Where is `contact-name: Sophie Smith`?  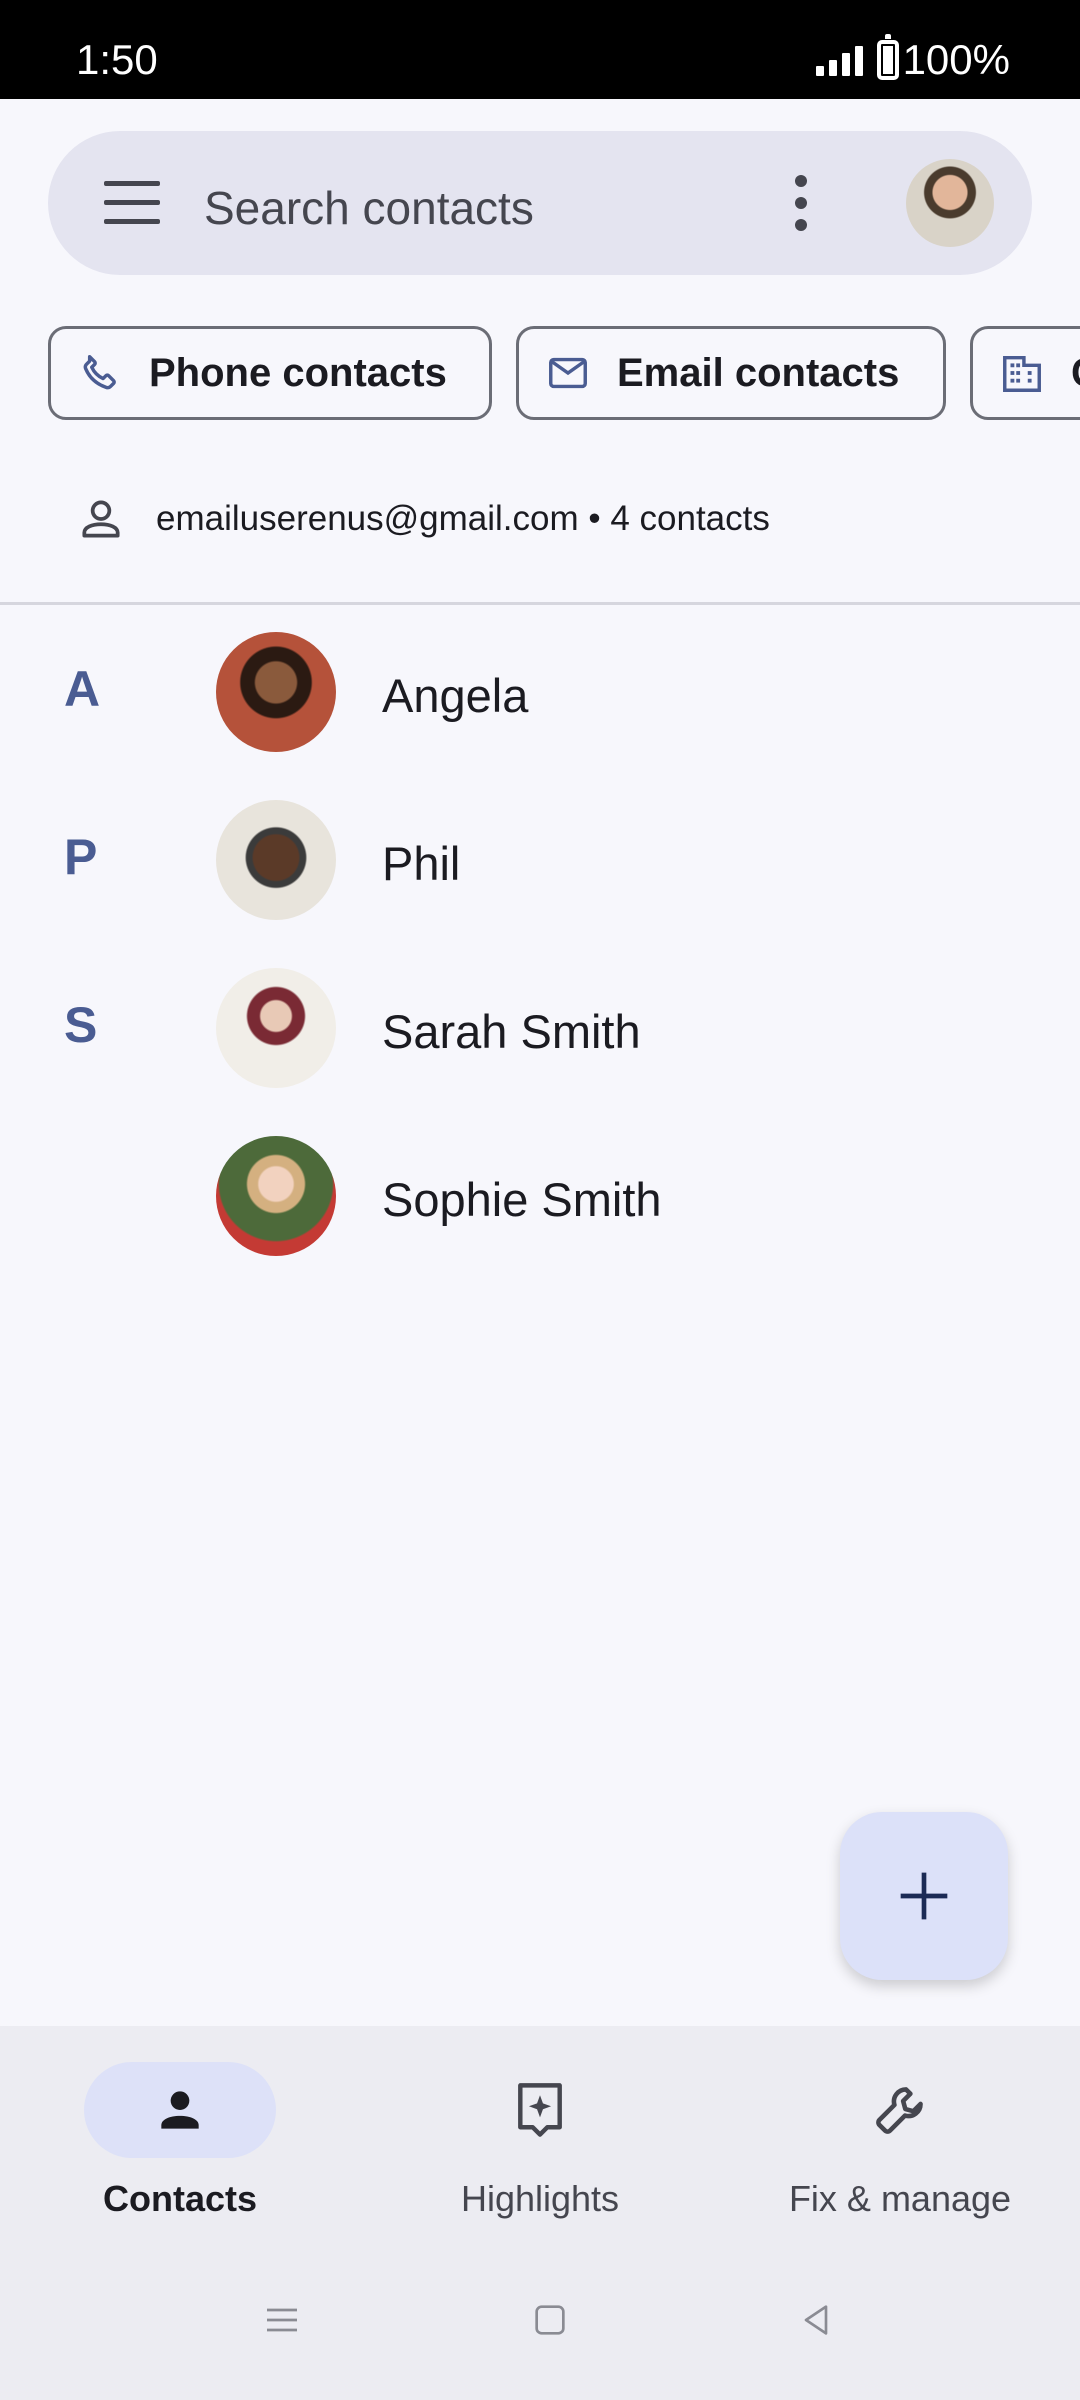 contact-name: Sophie Smith is located at coordinates (522, 1199).